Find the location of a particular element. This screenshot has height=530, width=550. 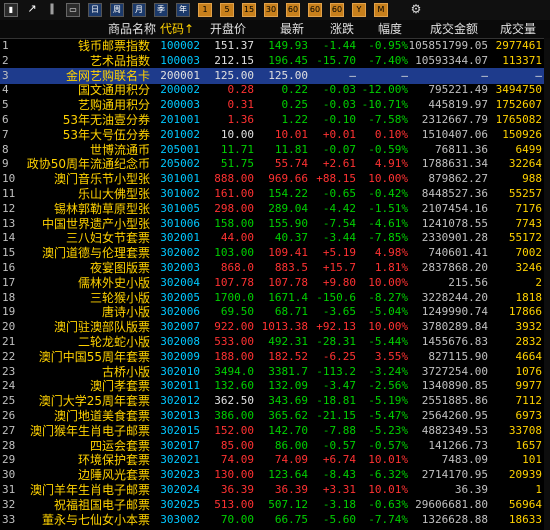

turnover-amount: 445819.97 is located at coordinates (458, 105).